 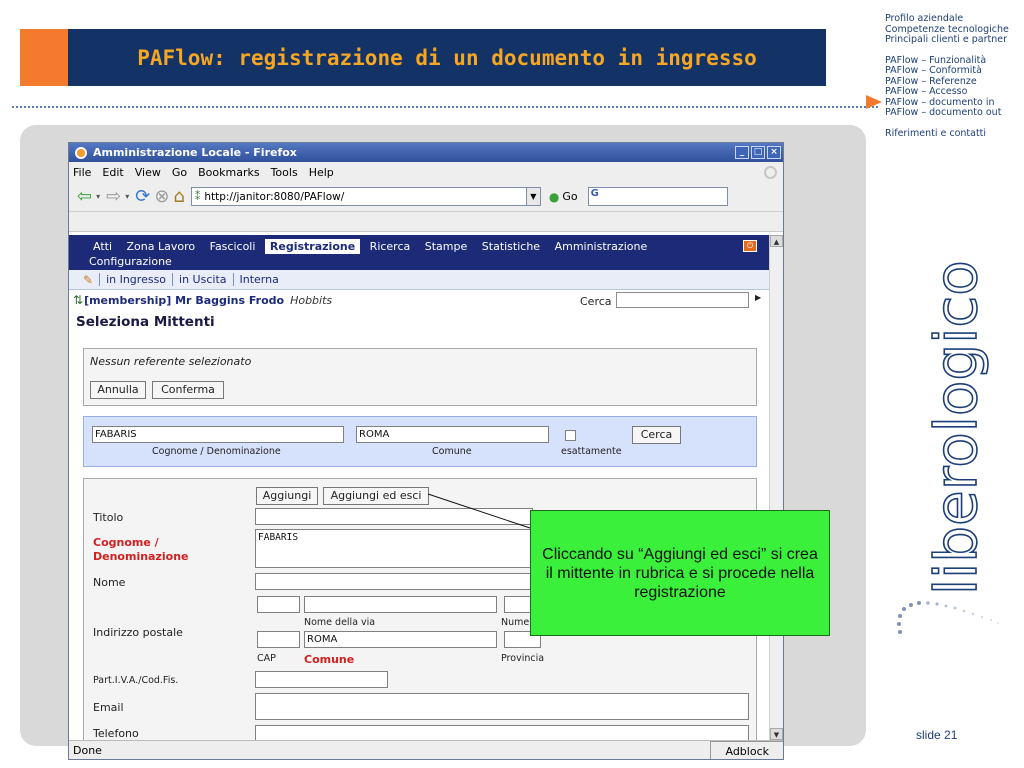 What do you see at coordinates (258, 279) in the screenshot?
I see `subtab-interna: Interna` at bounding box center [258, 279].